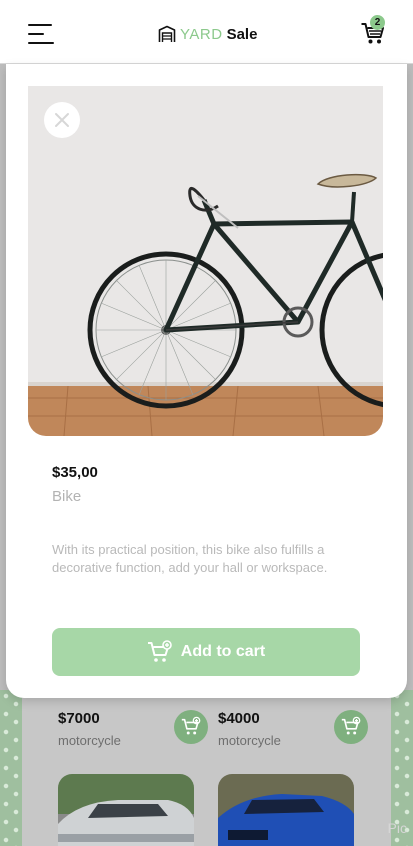  I want to click on product-card-price: $7000, so click(79, 718).